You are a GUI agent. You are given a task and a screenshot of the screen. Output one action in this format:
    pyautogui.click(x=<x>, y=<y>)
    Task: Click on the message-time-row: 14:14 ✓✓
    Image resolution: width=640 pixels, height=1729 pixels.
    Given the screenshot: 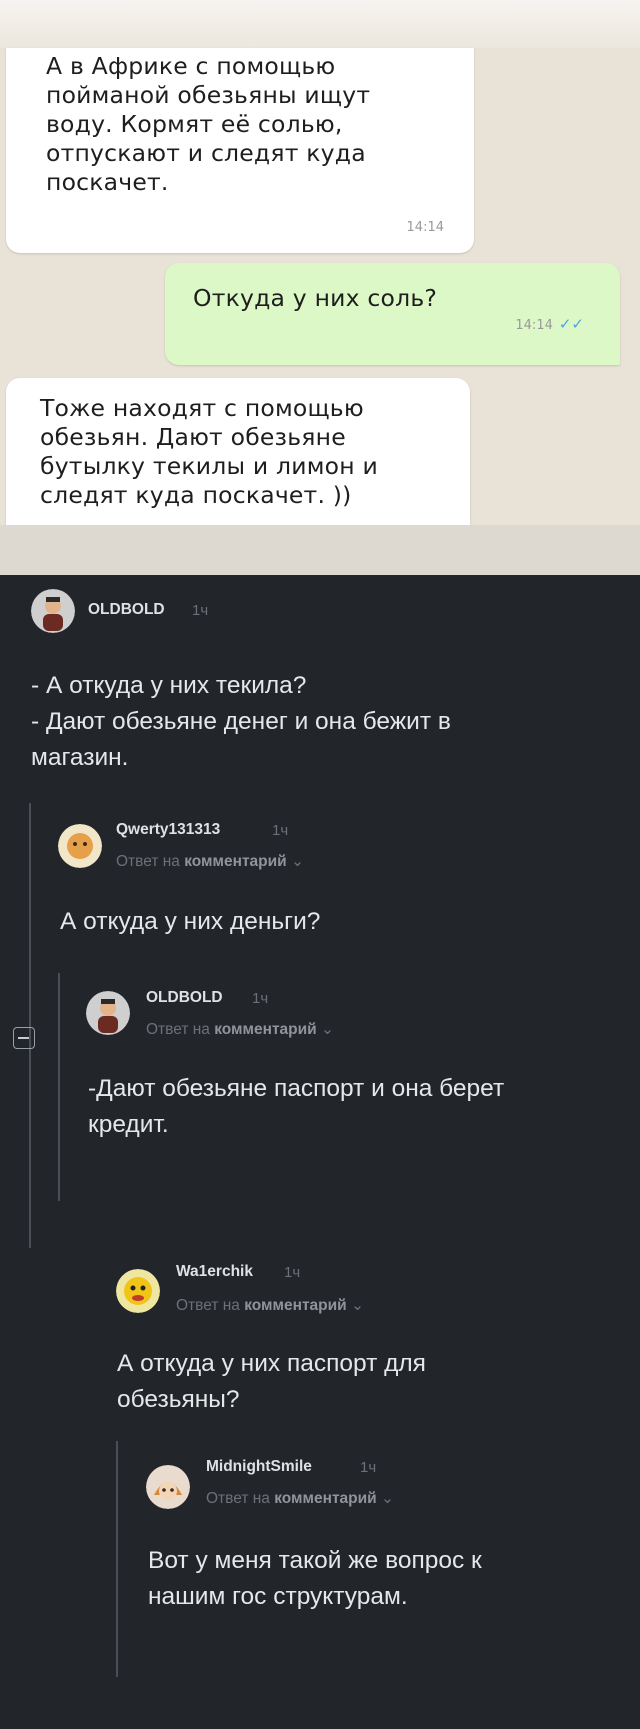 What is the action you would take?
    pyautogui.click(x=549, y=324)
    